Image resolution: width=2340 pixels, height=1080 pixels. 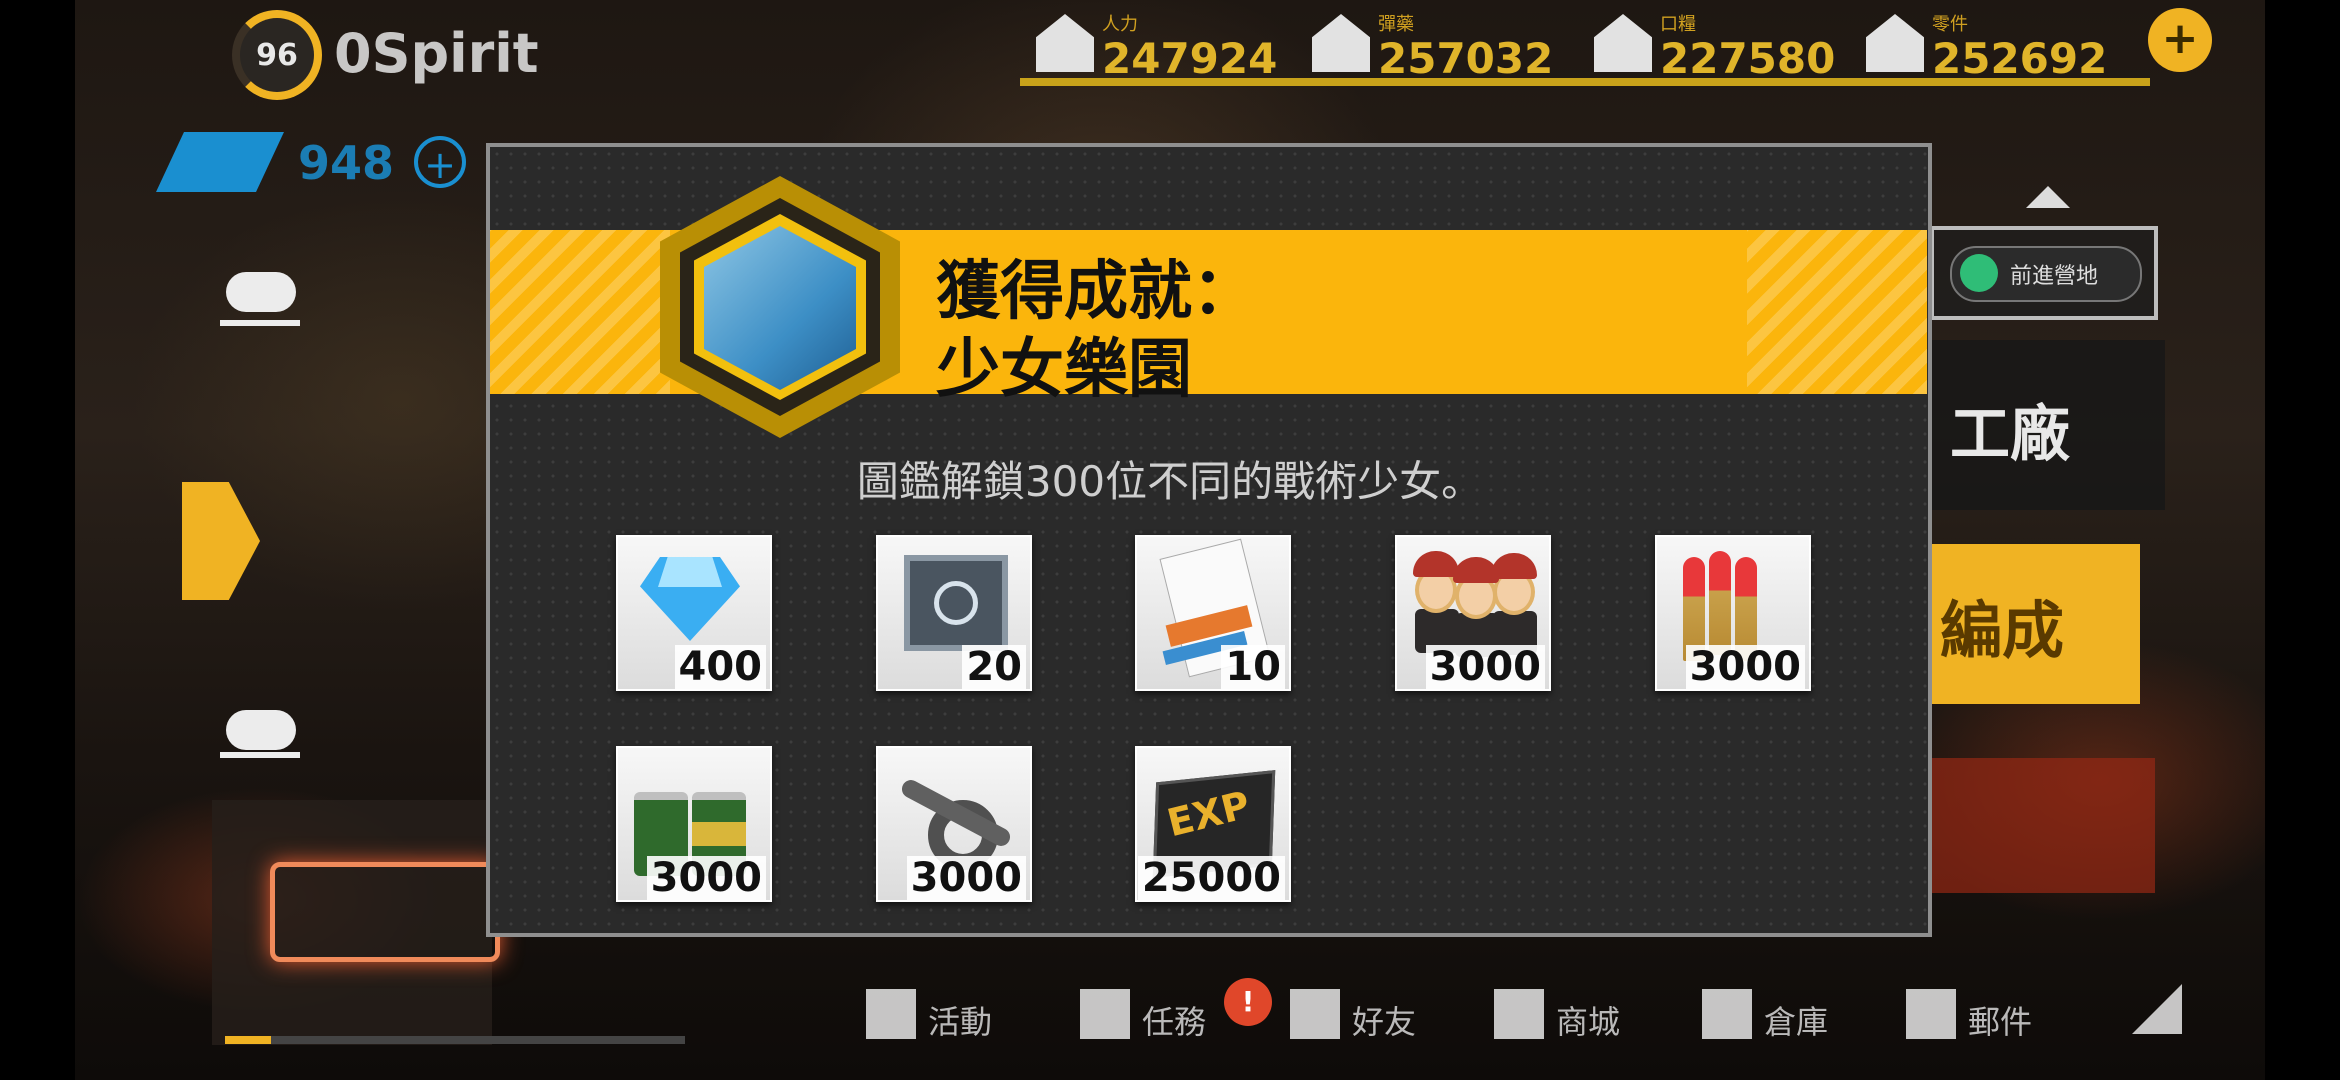 What do you see at coordinates (1950, 24) in the screenshot?
I see `resource-label: 零件` at bounding box center [1950, 24].